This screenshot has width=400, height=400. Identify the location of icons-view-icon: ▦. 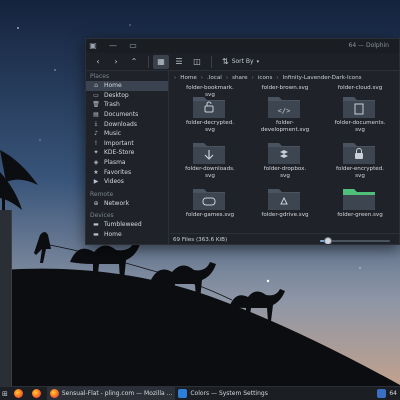
(161, 61).